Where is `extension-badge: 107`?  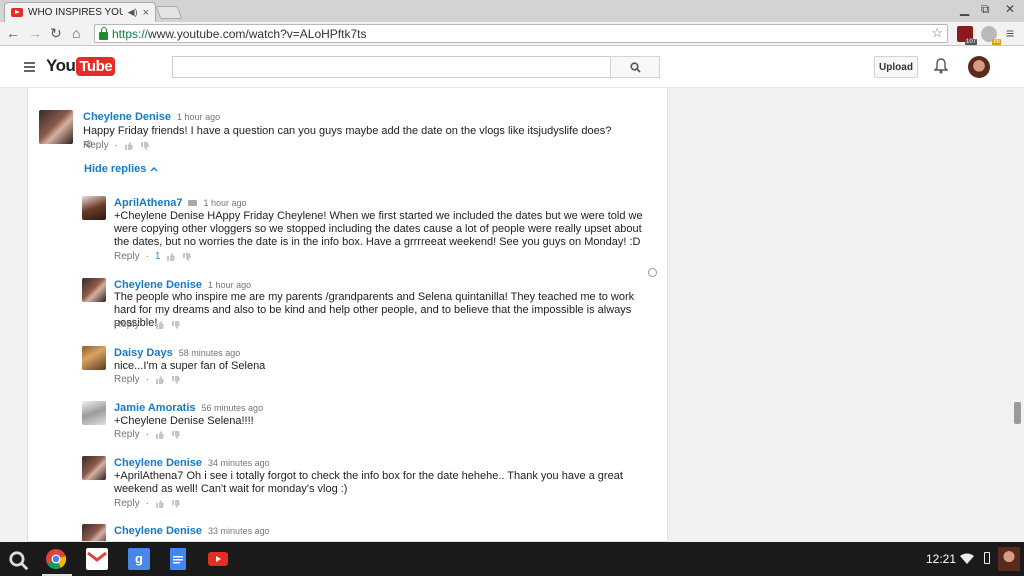 extension-badge: 107 is located at coordinates (970, 42).